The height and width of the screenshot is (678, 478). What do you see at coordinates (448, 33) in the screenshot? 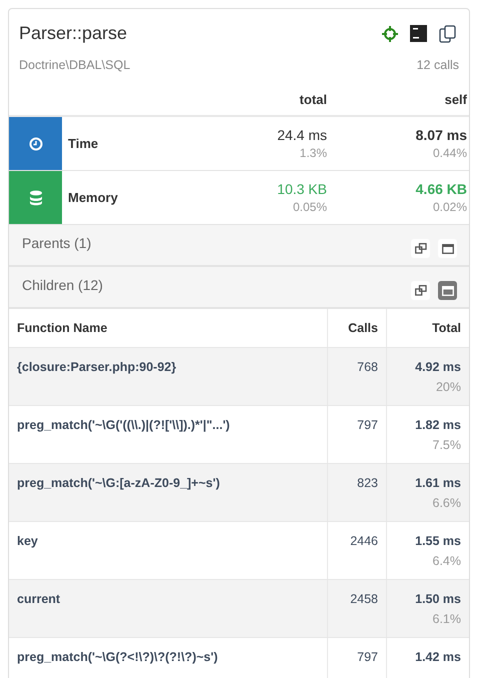
I see `copy-icon` at bounding box center [448, 33].